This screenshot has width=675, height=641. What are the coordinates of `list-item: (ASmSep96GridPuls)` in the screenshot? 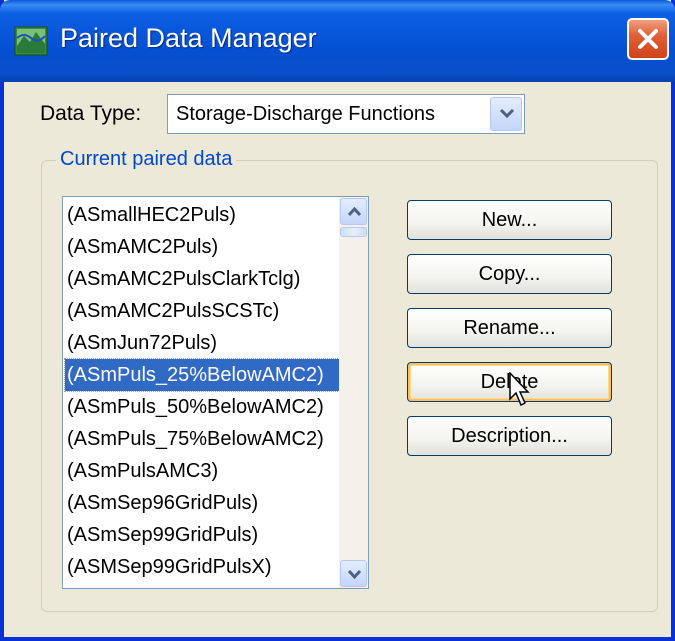 It's located at (202, 503).